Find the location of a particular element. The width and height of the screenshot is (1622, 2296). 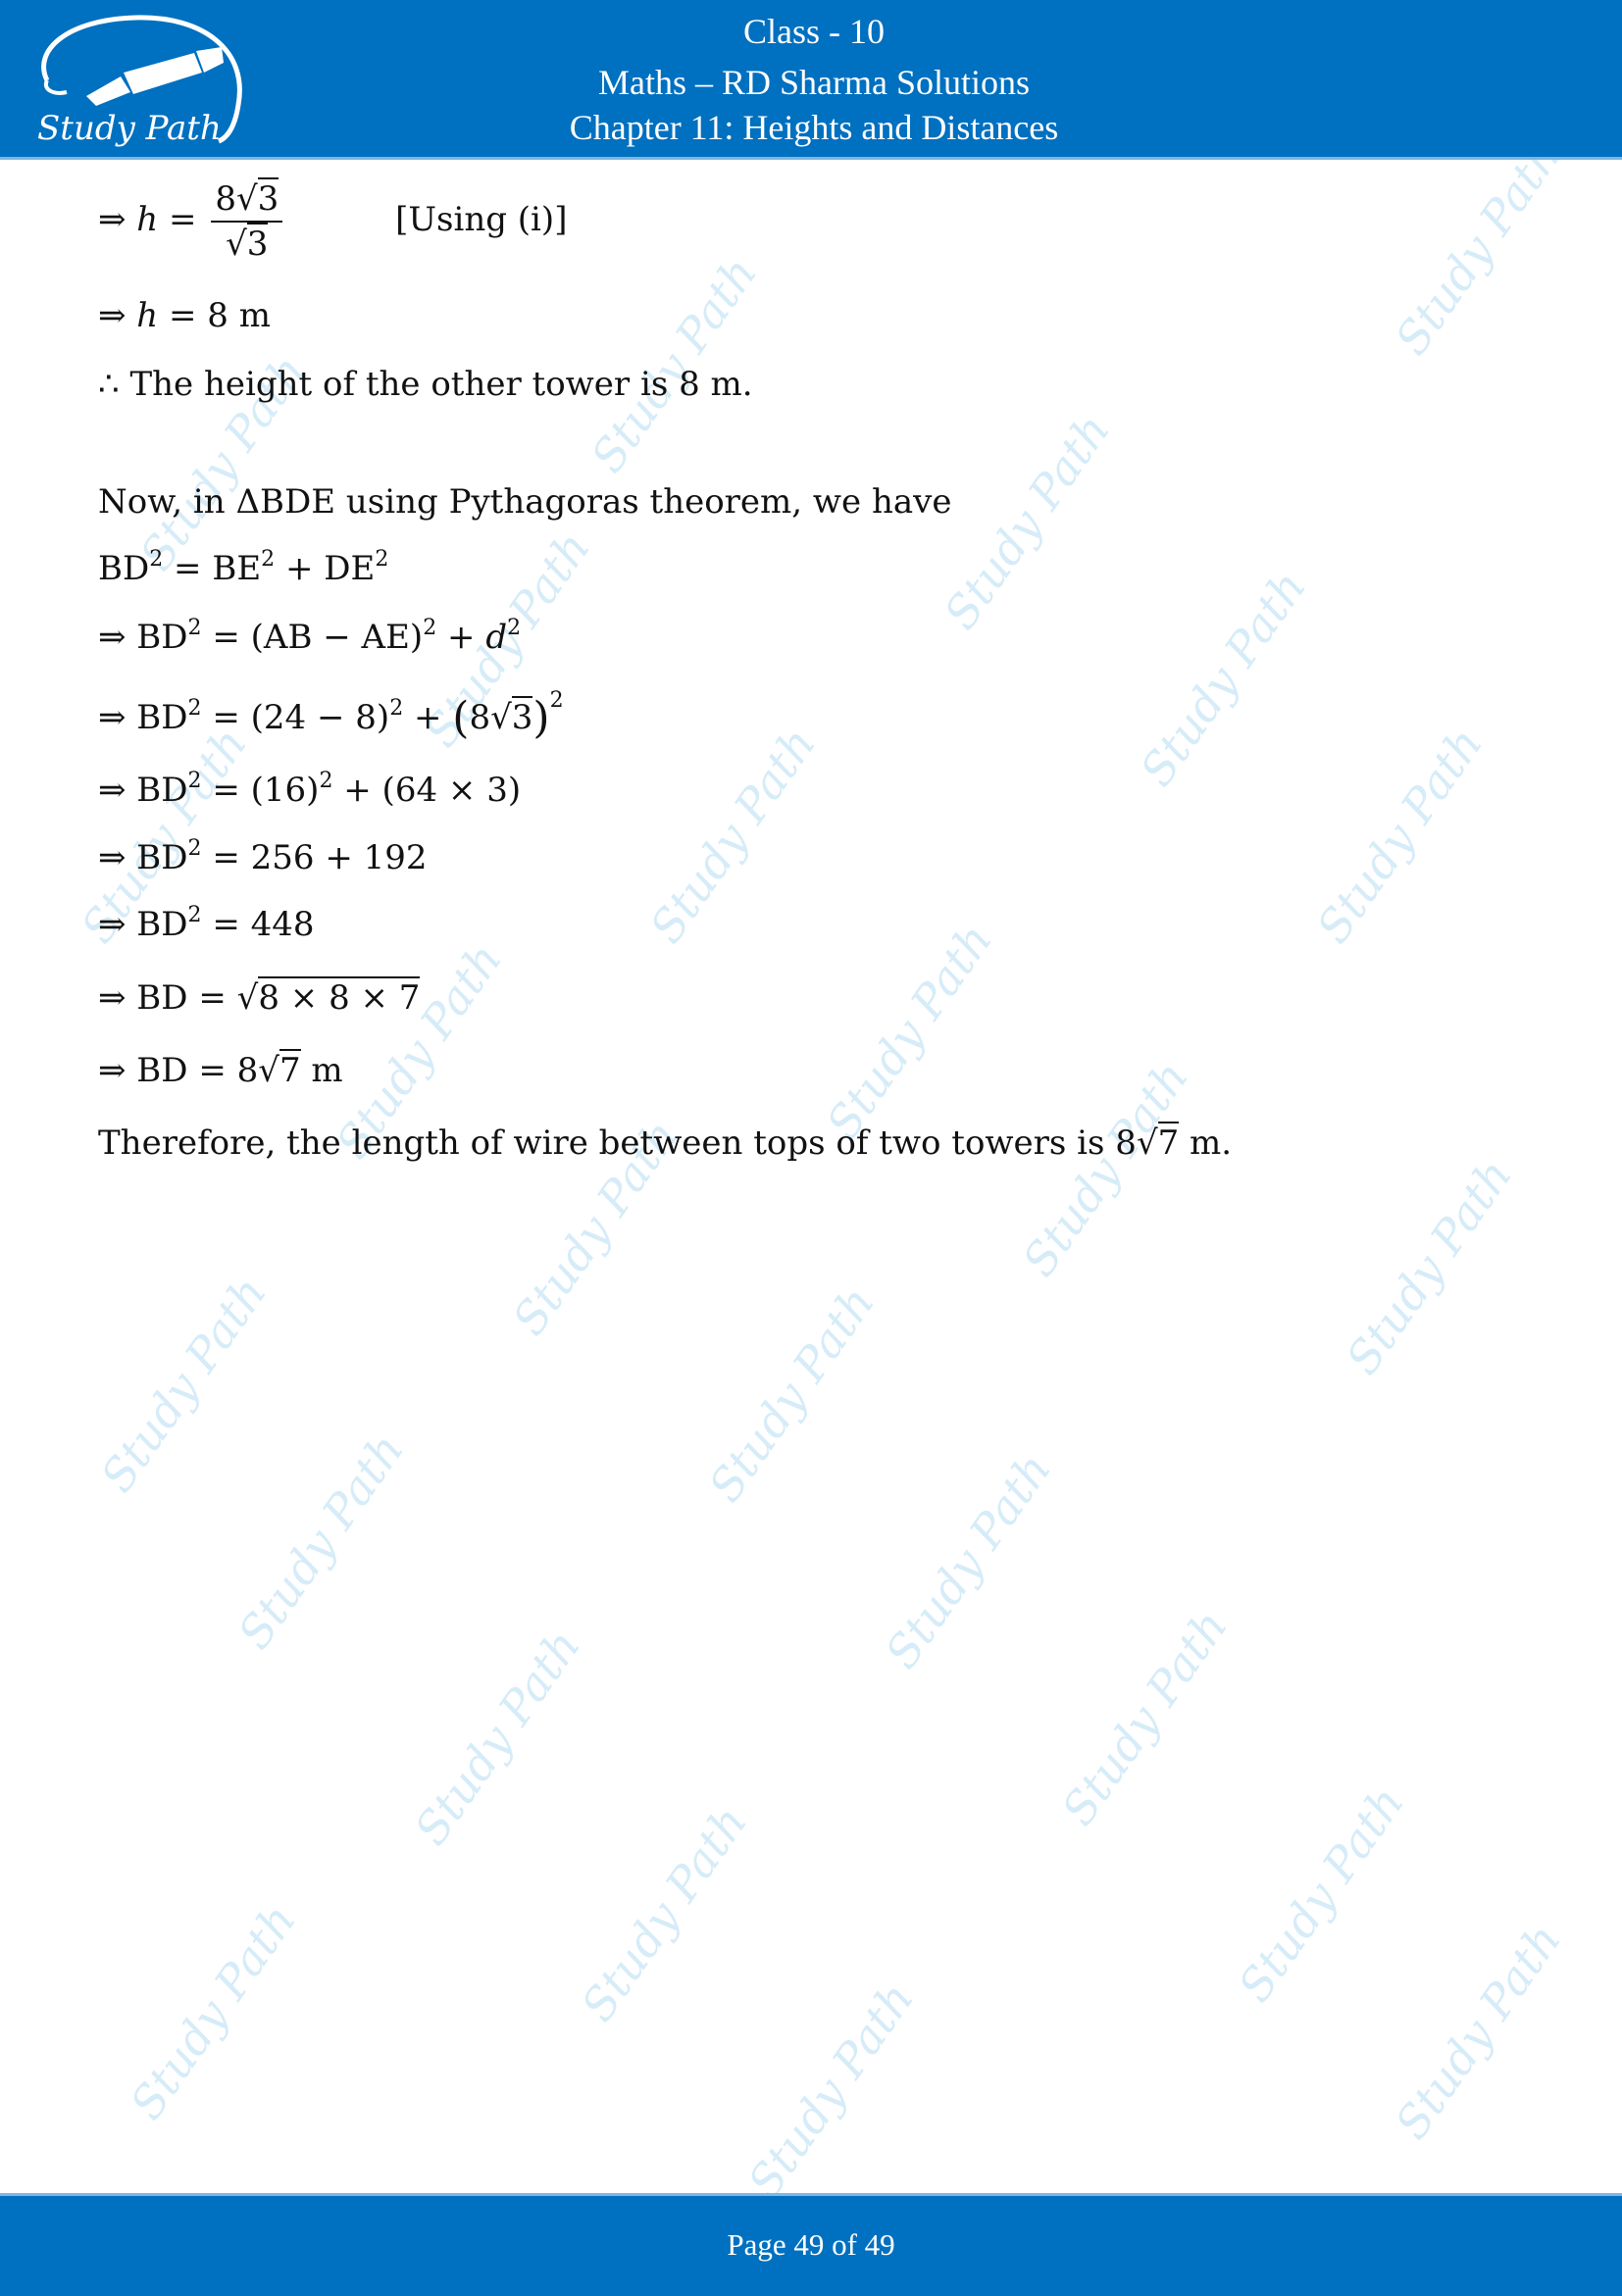

fraction: 8√3 √3 is located at coordinates (247, 220).